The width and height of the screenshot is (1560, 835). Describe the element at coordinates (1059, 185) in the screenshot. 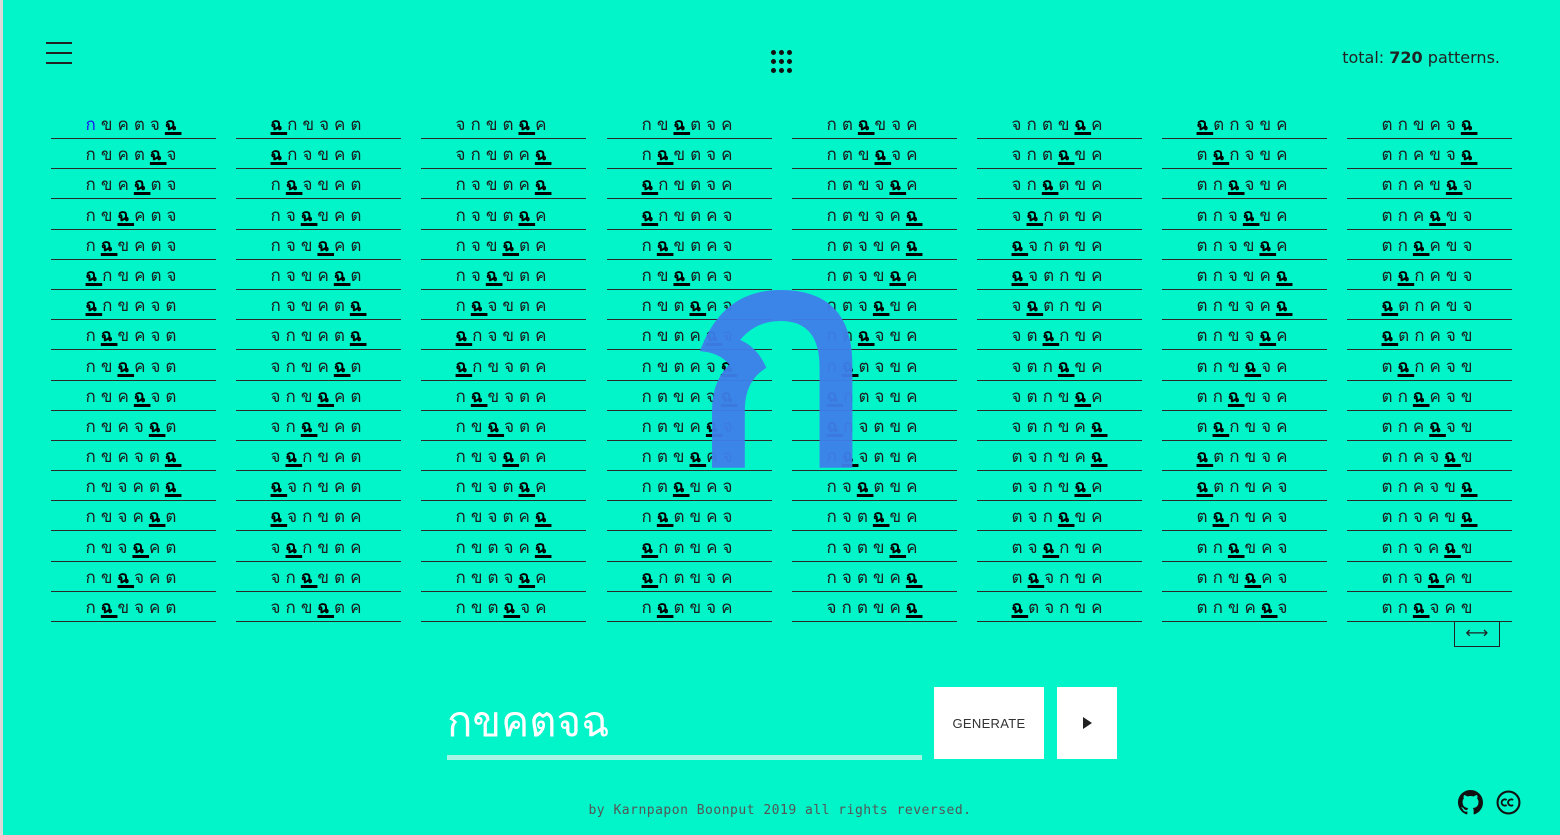

I see `pattern-cell: จกฉตขค` at that location.